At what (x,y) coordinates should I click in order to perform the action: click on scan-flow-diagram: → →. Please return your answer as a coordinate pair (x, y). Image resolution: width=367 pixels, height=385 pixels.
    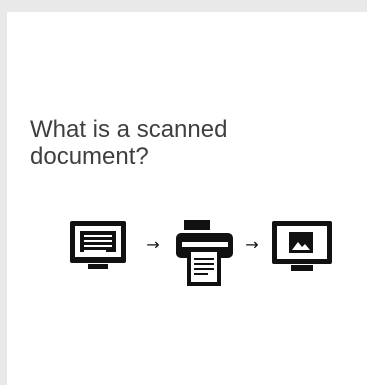
    Looking at the image, I should click on (201, 253).